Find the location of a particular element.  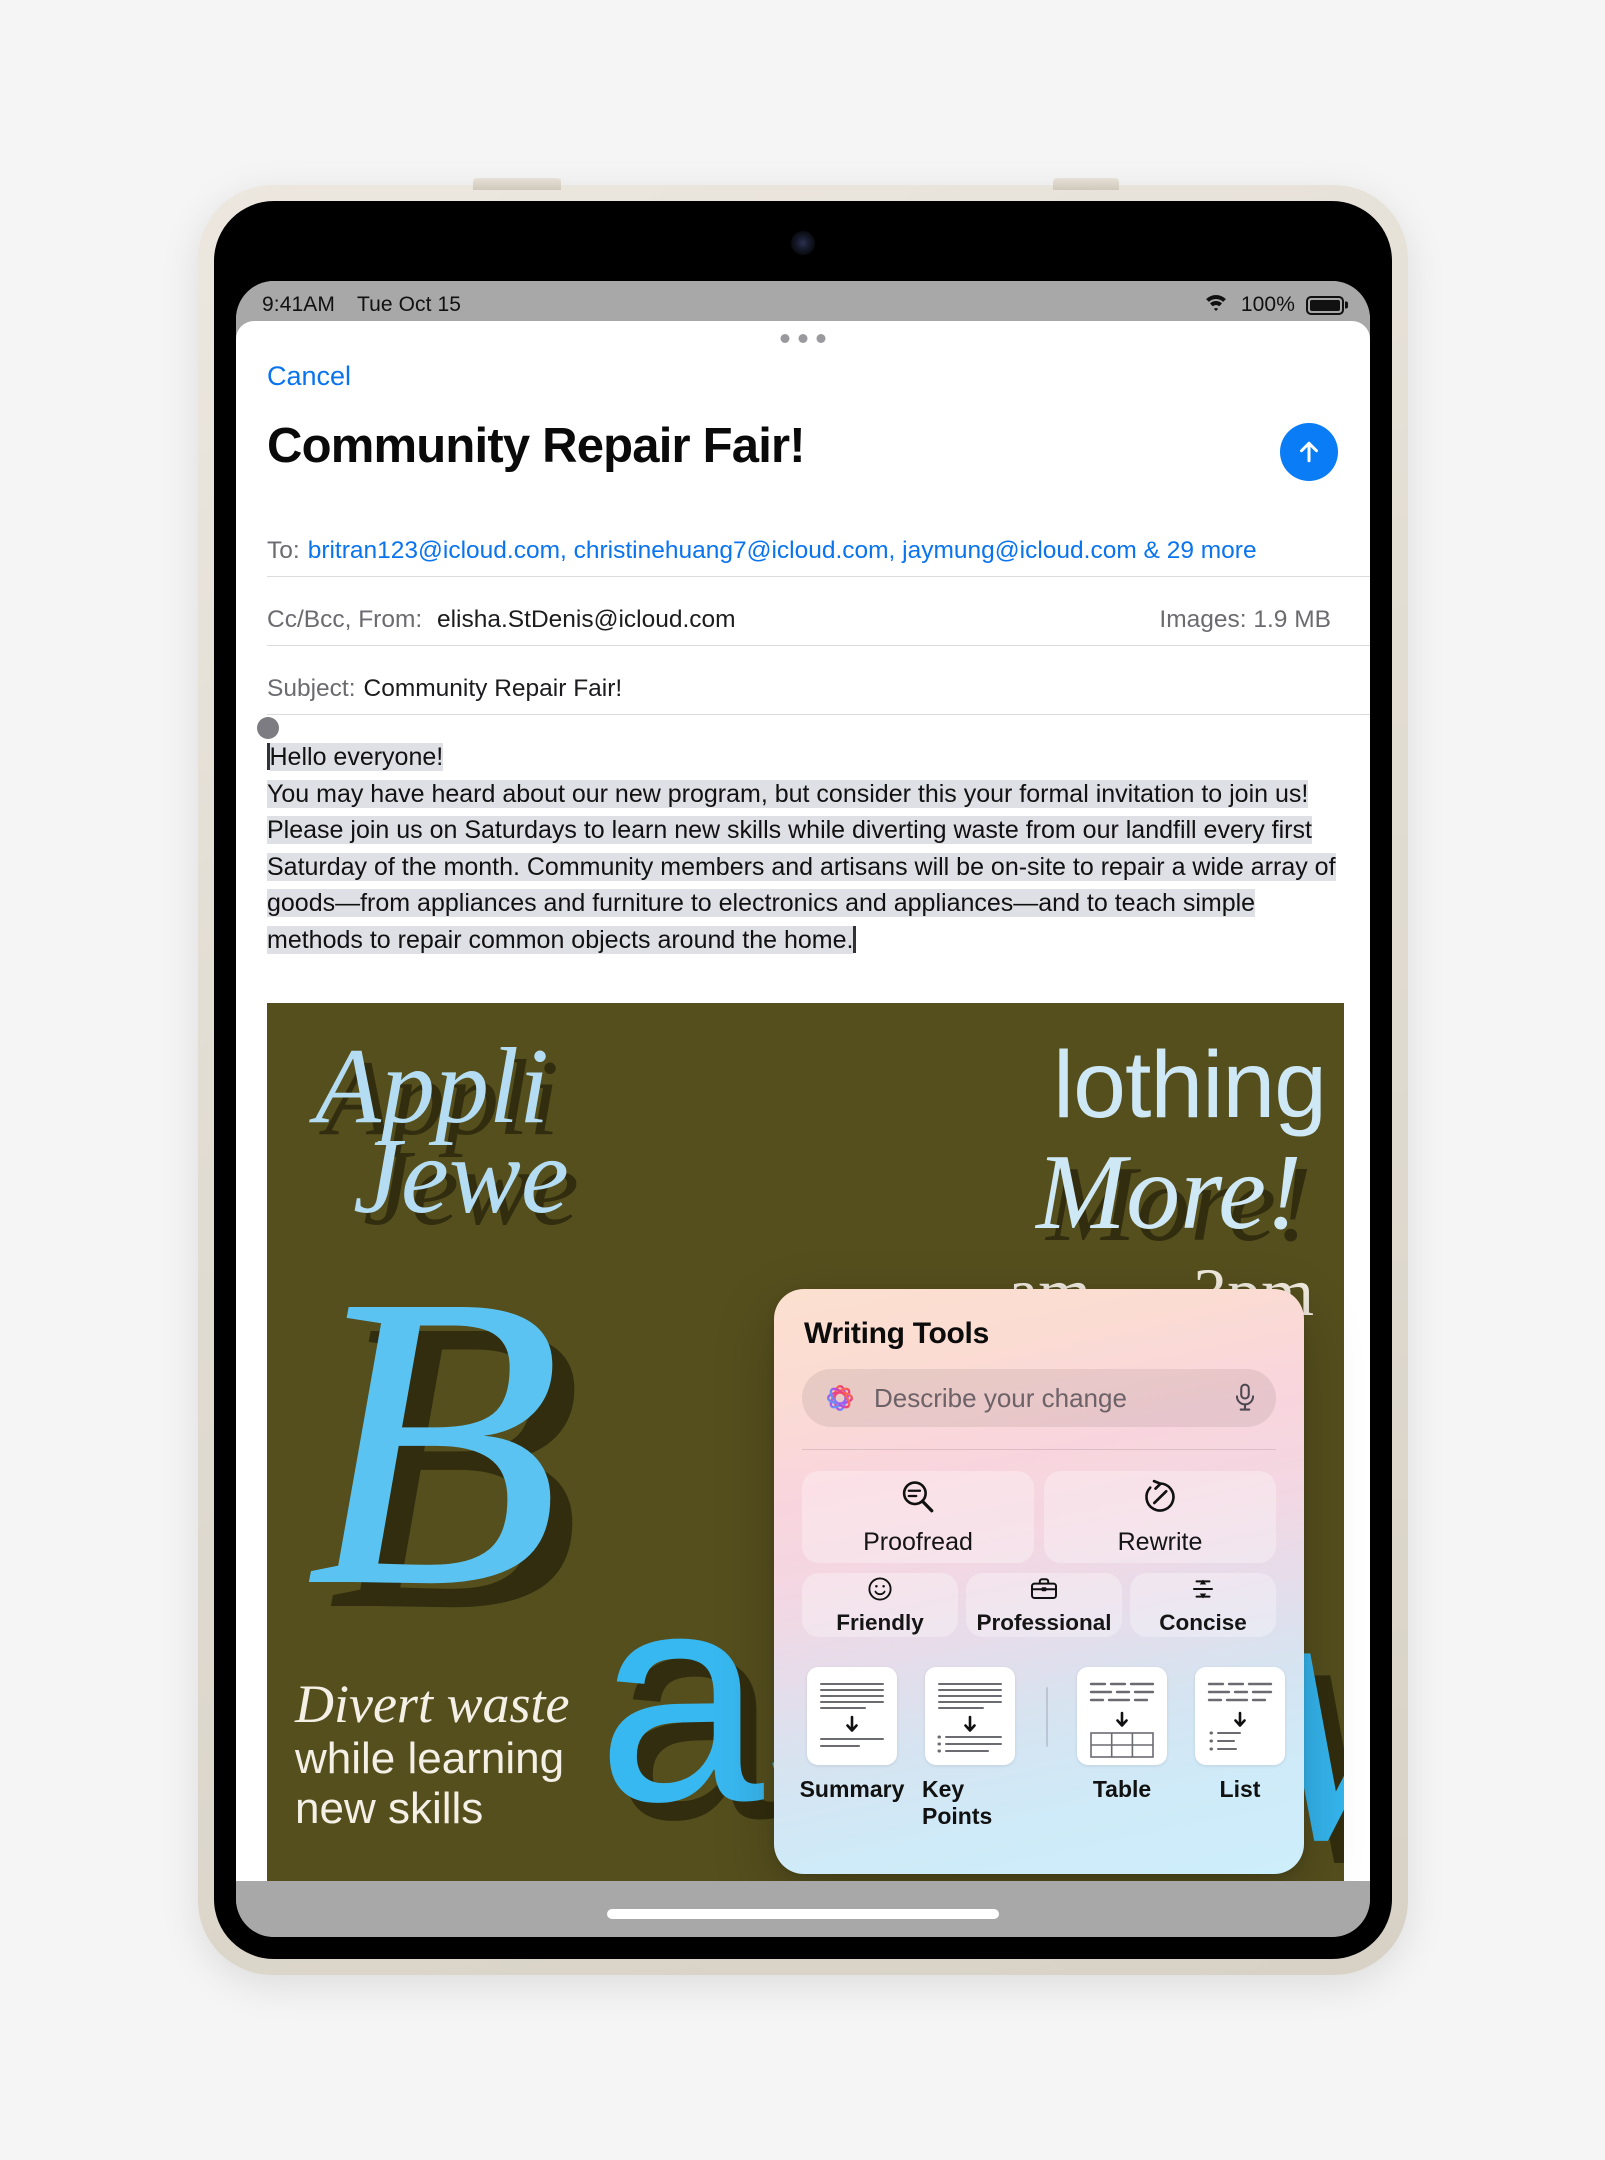

document-key-points-icon is located at coordinates (970, 1716).